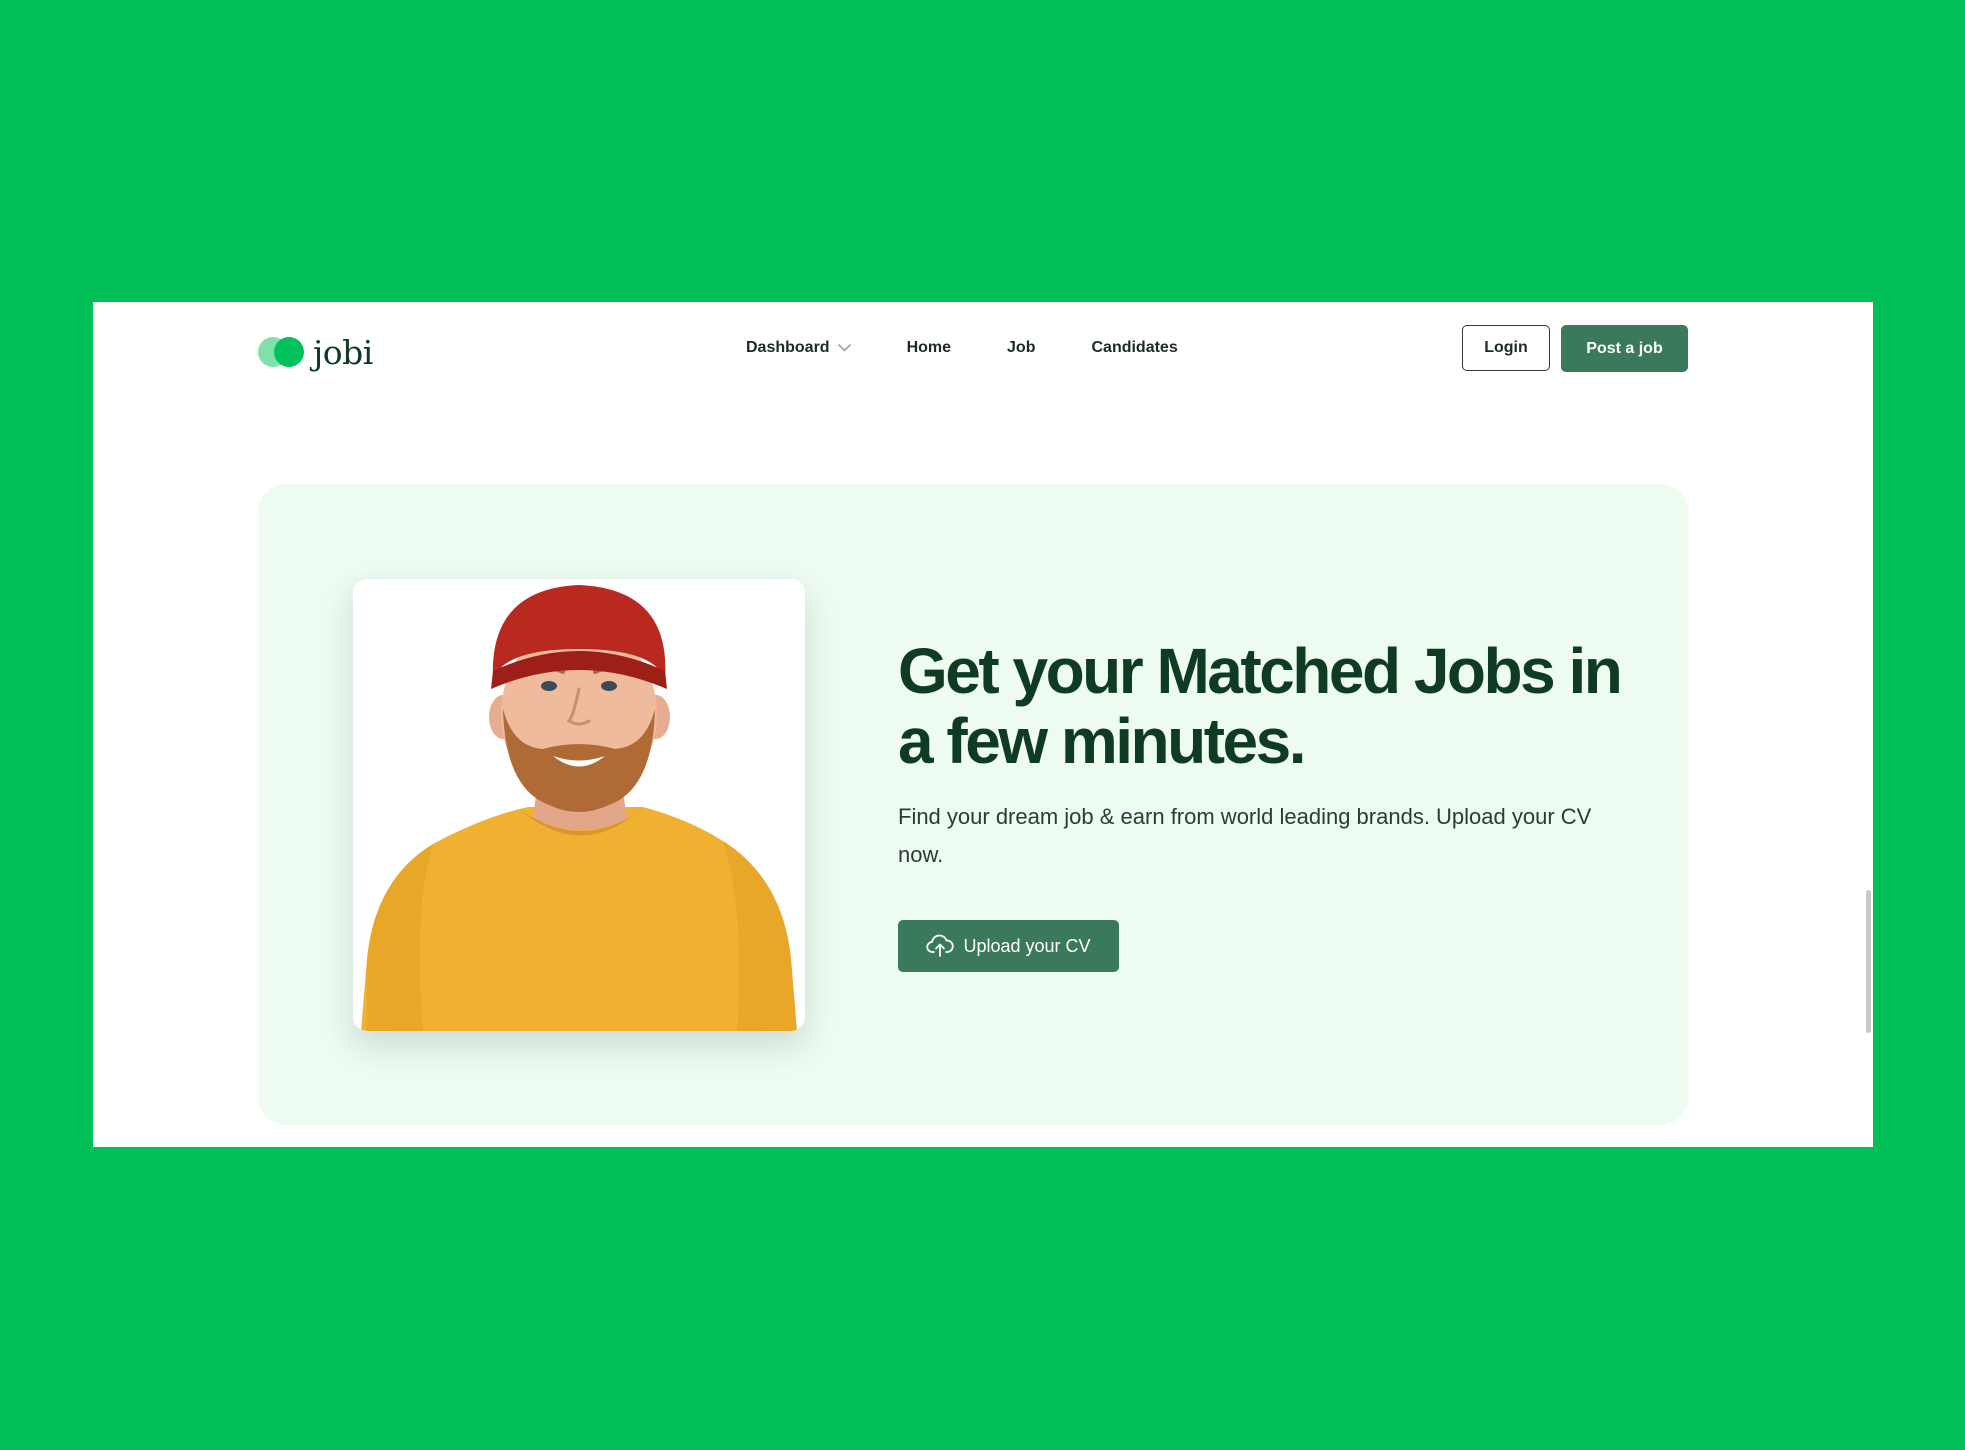 The width and height of the screenshot is (1965, 1450). I want to click on cloud-upload-icon, so click(940, 946).